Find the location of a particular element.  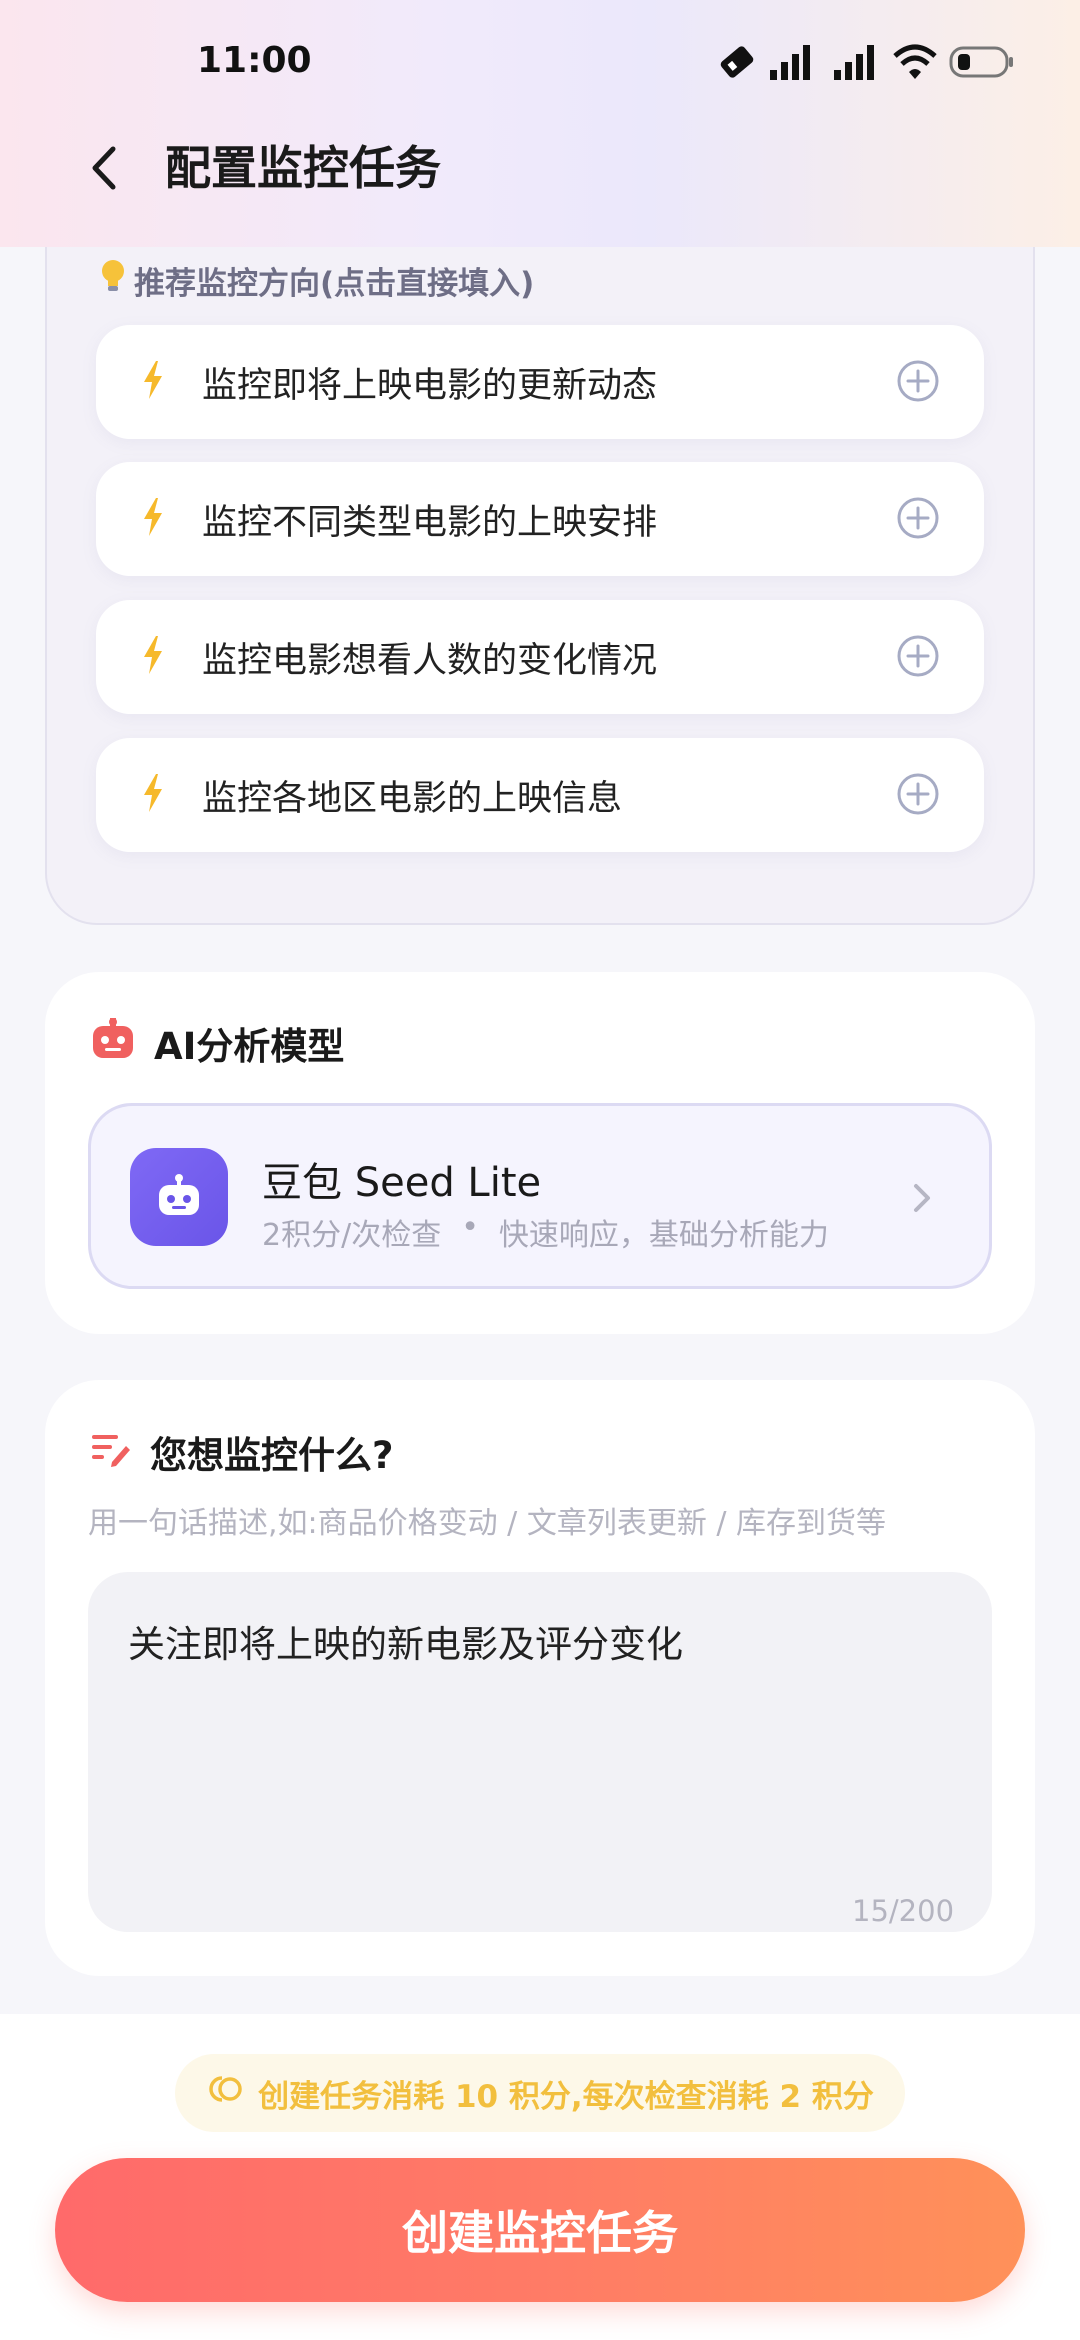

status-time: 11:00 is located at coordinates (254, 60).